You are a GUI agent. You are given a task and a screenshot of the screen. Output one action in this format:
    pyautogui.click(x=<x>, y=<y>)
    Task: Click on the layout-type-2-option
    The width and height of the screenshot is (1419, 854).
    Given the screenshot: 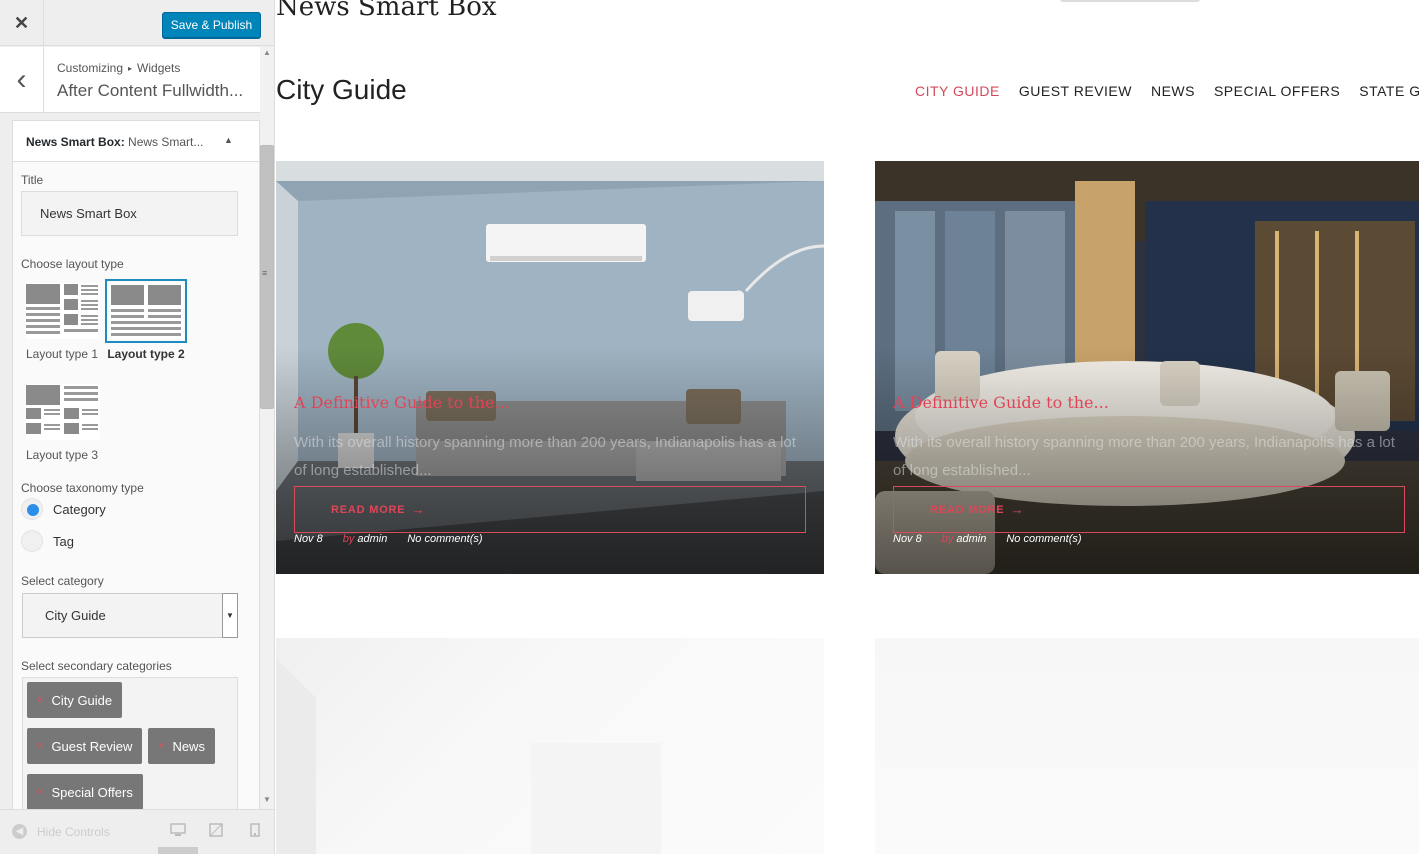 What is the action you would take?
    pyautogui.click(x=146, y=311)
    